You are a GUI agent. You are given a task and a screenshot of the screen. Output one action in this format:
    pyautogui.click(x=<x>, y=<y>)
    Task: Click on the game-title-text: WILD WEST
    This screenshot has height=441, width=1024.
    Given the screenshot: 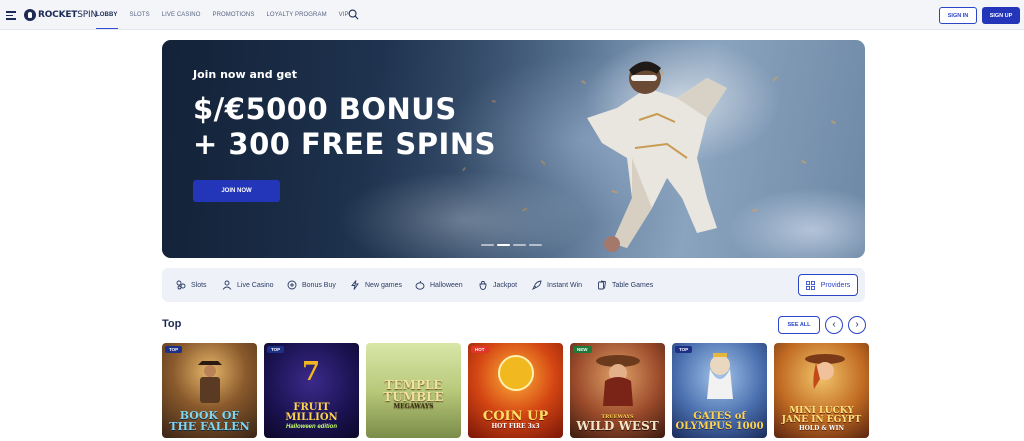 What is the action you would take?
    pyautogui.click(x=617, y=426)
    